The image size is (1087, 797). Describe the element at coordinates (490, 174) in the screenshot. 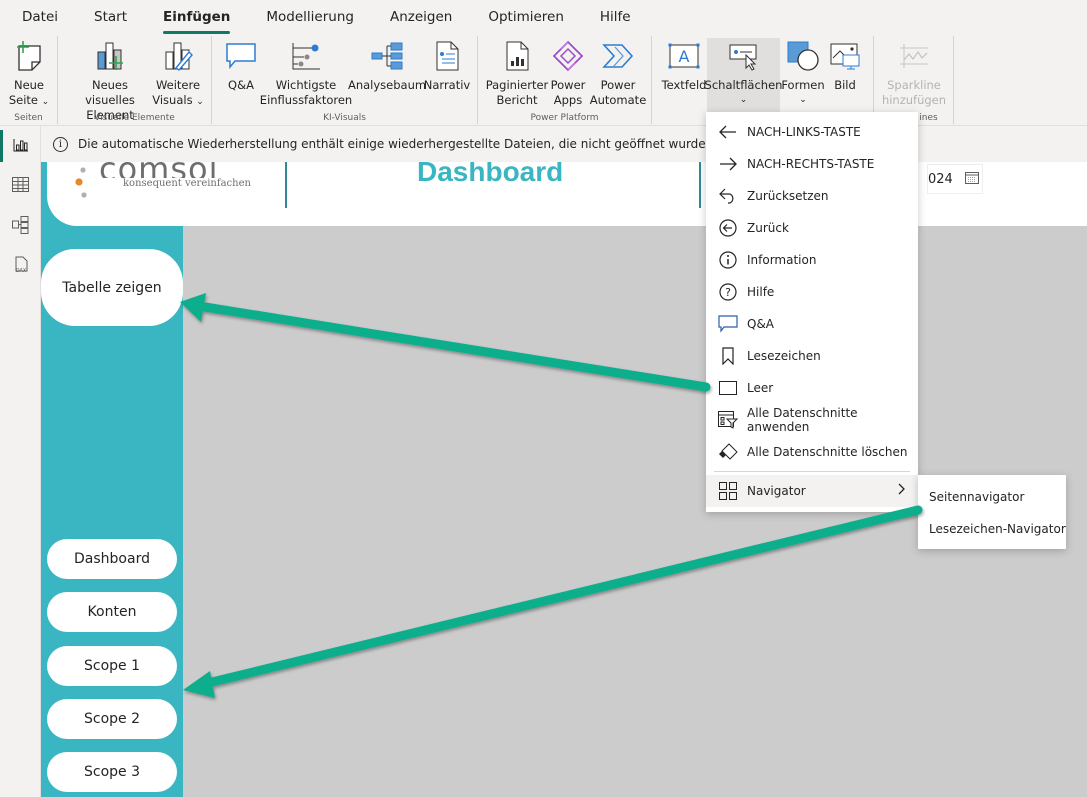

I see `page-title: Dashboard` at that location.